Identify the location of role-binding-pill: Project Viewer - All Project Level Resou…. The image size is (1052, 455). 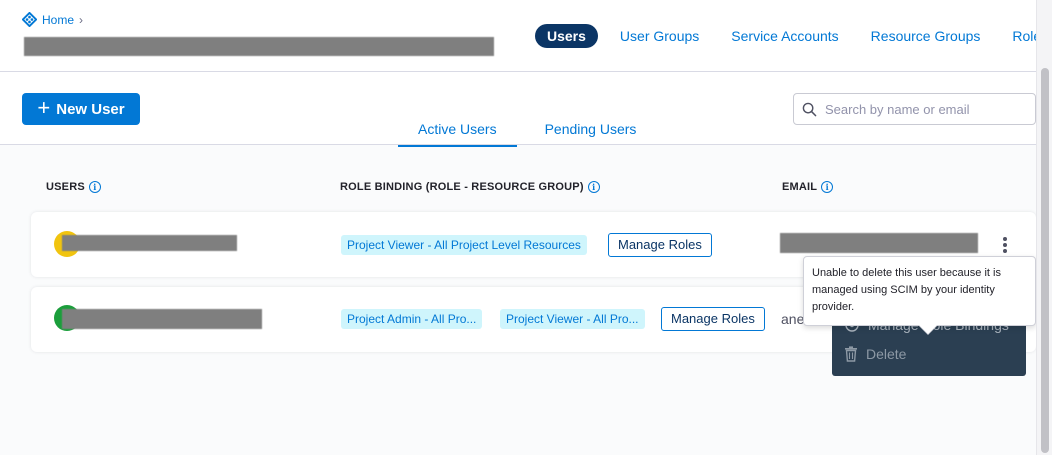
(464, 245).